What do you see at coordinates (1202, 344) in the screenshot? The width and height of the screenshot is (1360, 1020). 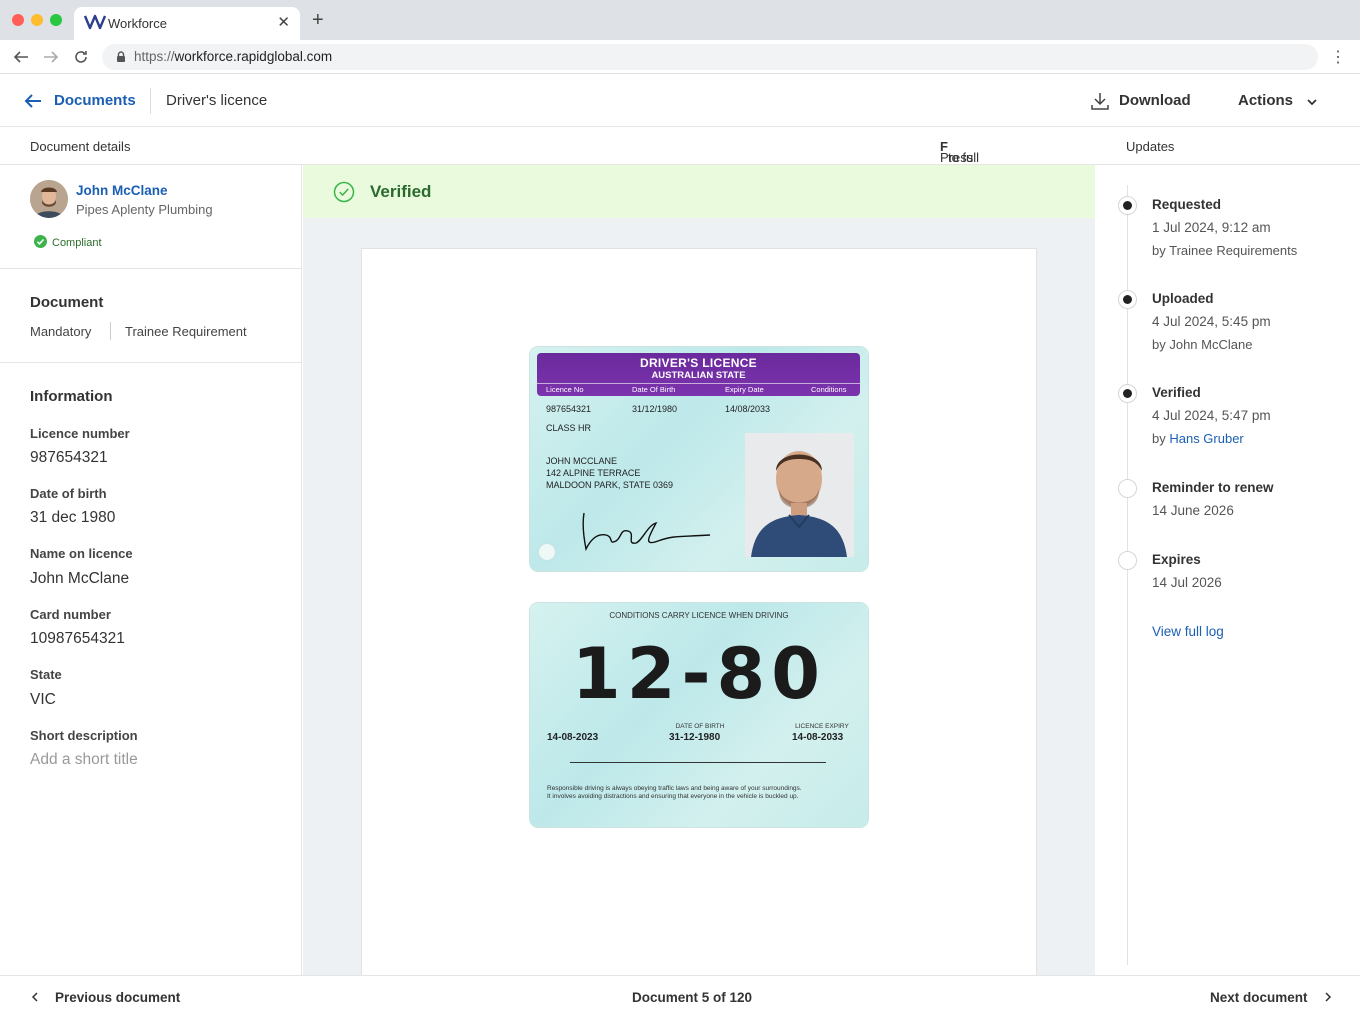 I see `timeline-uploaded-by: by John McClane` at bounding box center [1202, 344].